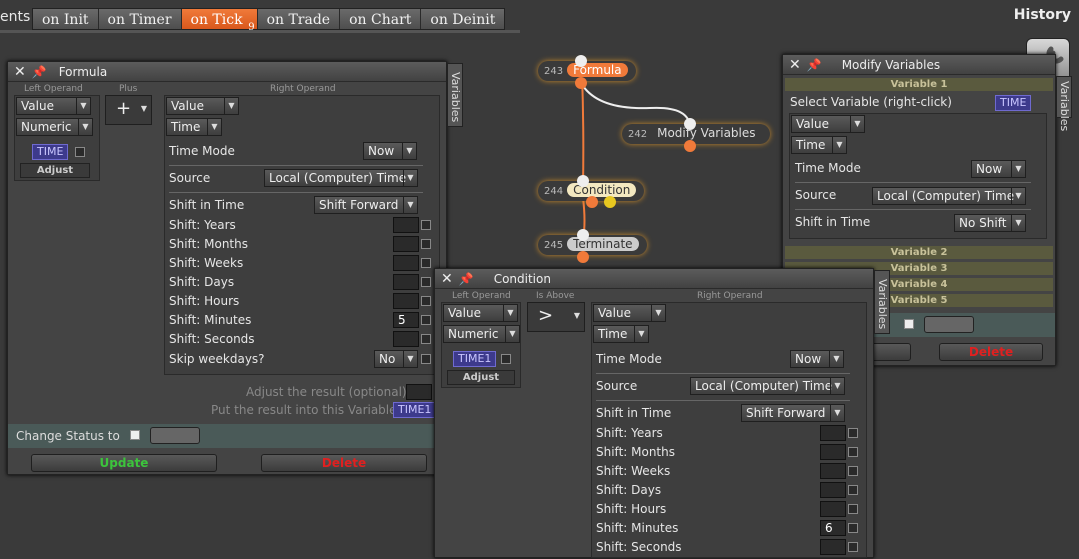 This screenshot has height=559, width=1079. What do you see at coordinates (635, 452) in the screenshot?
I see `shift-months-label: Shift: Months` at bounding box center [635, 452].